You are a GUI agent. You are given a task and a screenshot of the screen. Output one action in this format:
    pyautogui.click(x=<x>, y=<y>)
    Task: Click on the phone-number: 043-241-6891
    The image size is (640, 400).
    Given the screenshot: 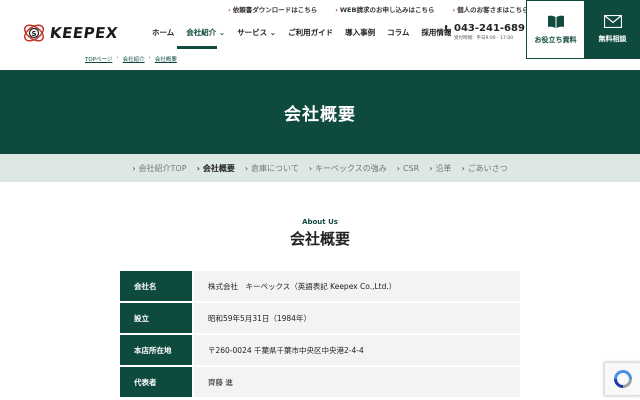 What is the action you would take?
    pyautogui.click(x=493, y=28)
    